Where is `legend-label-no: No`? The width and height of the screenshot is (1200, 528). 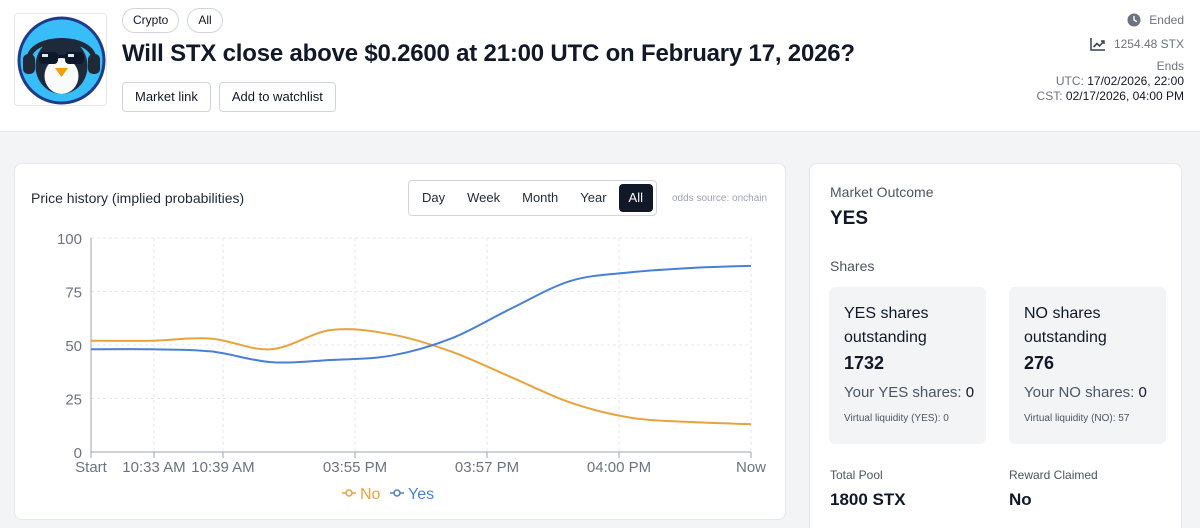
legend-label-no: No is located at coordinates (370, 494).